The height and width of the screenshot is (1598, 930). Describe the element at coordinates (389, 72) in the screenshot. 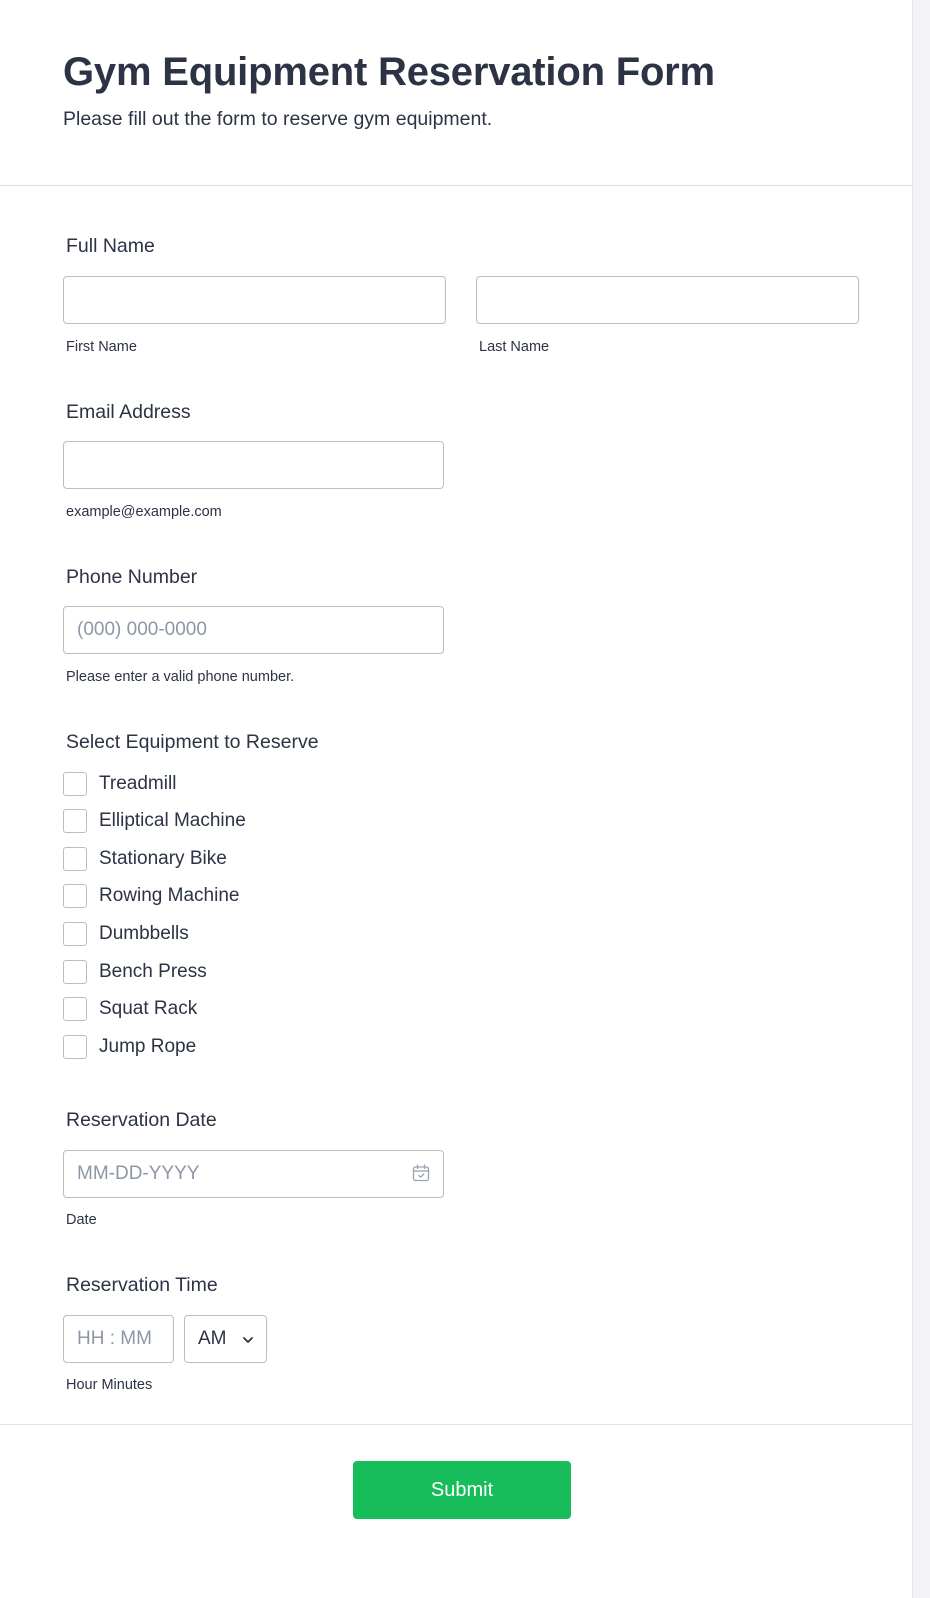

I see `page-title: Gym Equipment Reservation Form` at that location.